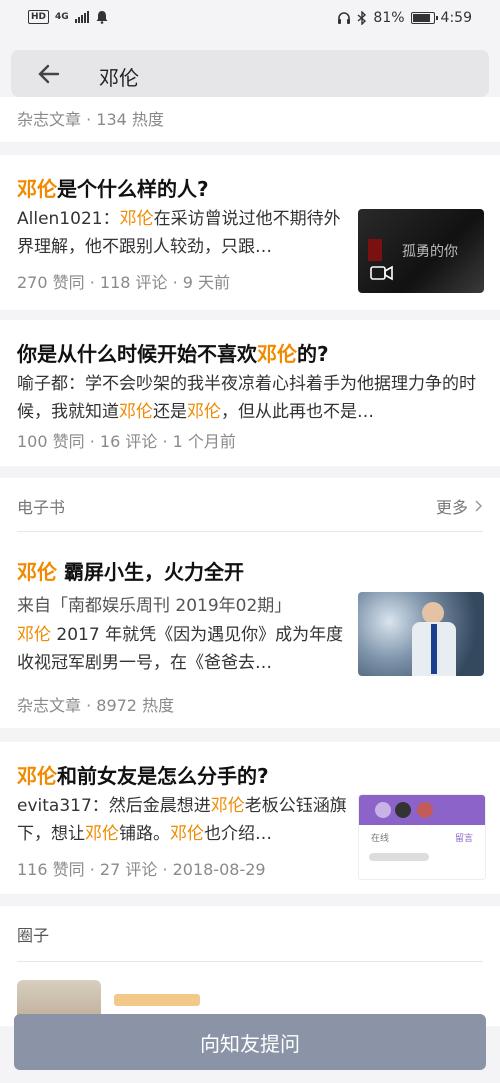 This screenshot has height=1083, width=500. What do you see at coordinates (381, 273) in the screenshot?
I see `video-camera-icon` at bounding box center [381, 273].